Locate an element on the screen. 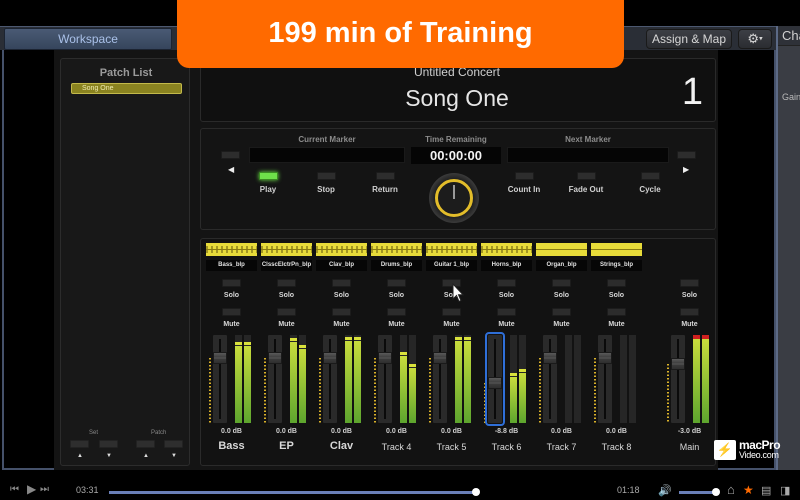 The image size is (800, 500). volume-icon: 🔊 is located at coordinates (665, 490).